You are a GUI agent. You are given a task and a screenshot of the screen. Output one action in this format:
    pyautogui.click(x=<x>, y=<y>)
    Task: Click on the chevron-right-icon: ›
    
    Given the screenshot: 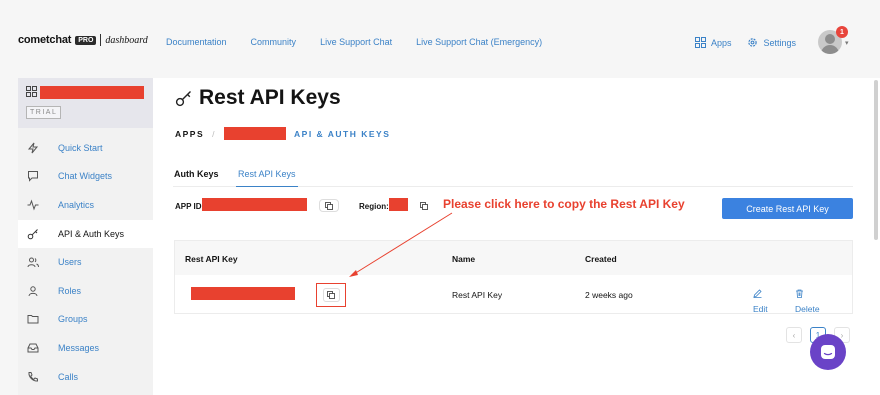 What is the action you would take?
    pyautogui.click(x=842, y=335)
    